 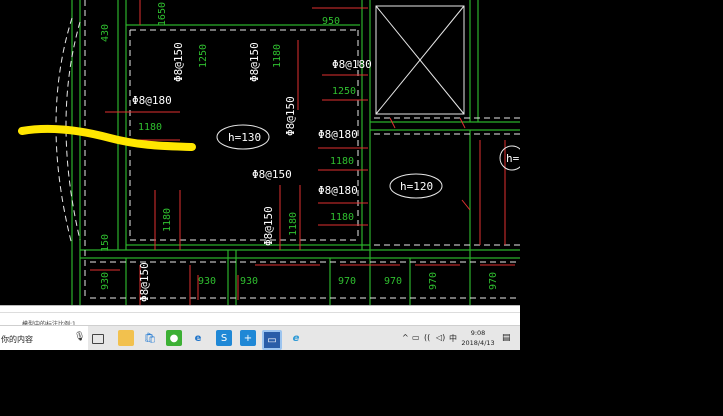 What do you see at coordinates (405, 337) in the screenshot?
I see `chevron-up-icon: ^` at bounding box center [405, 337].